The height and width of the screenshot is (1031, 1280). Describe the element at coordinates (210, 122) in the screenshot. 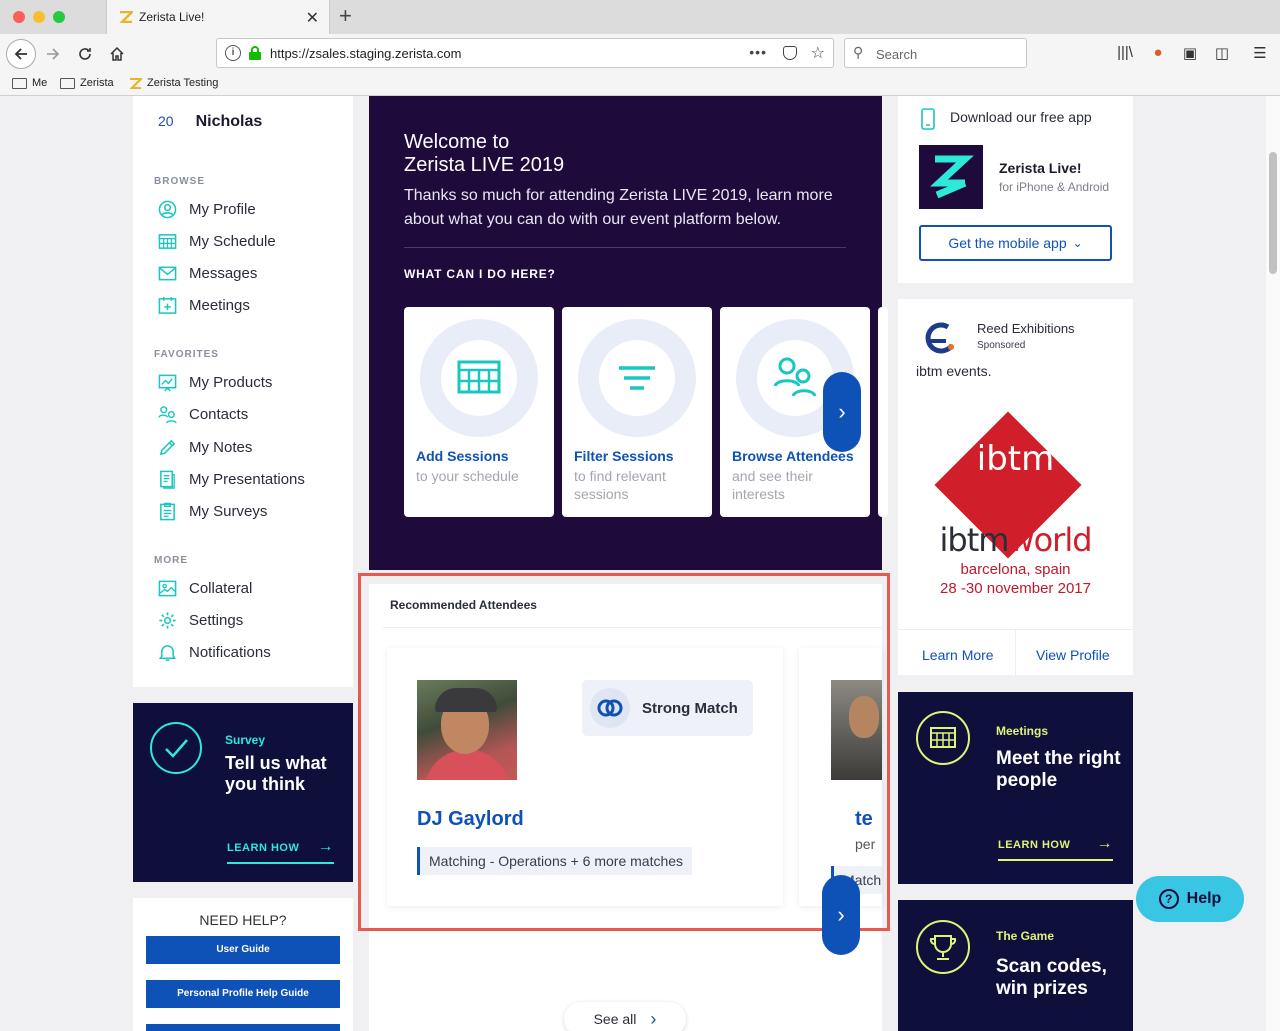

I see `user-header: 20 Nicholas` at that location.